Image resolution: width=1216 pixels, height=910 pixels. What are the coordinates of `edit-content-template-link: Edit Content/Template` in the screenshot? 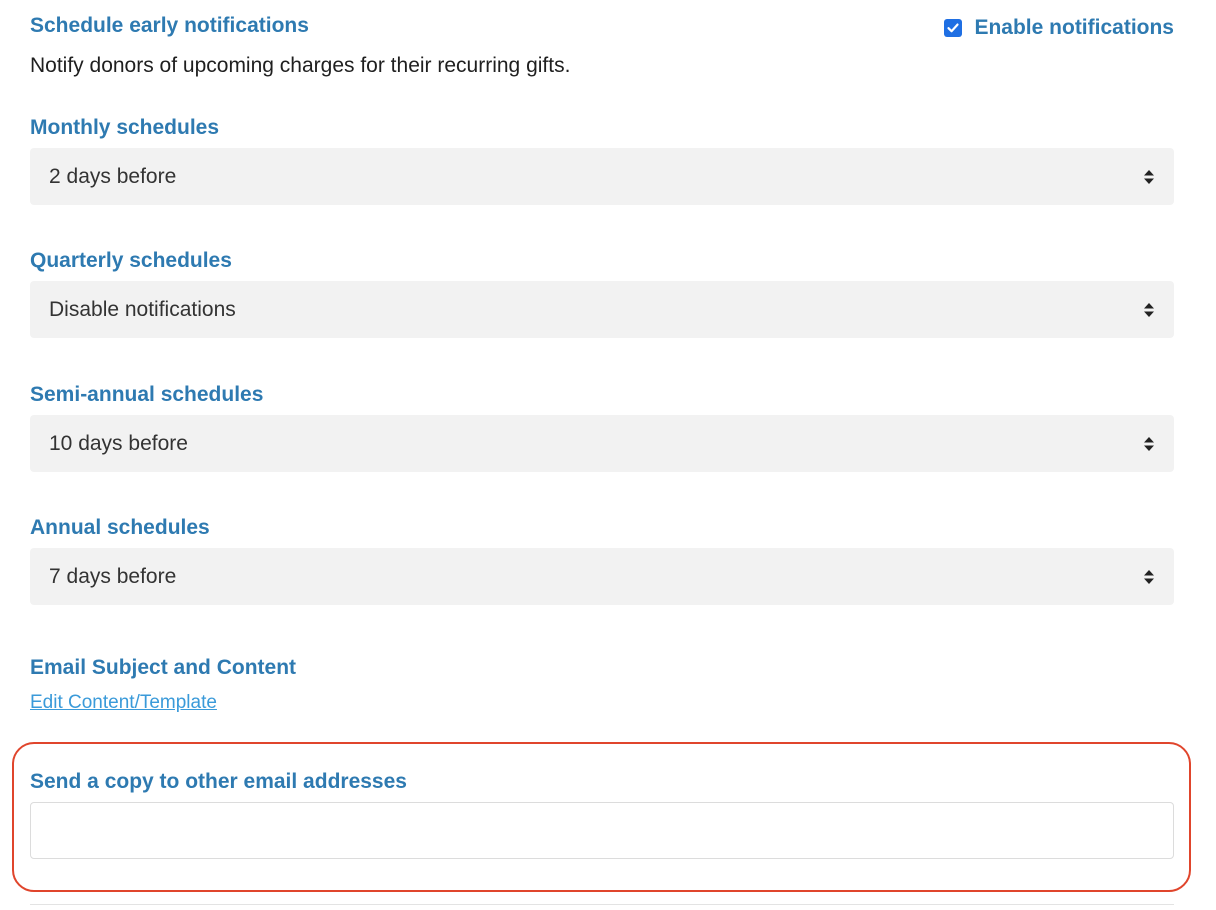 It's located at (123, 703).